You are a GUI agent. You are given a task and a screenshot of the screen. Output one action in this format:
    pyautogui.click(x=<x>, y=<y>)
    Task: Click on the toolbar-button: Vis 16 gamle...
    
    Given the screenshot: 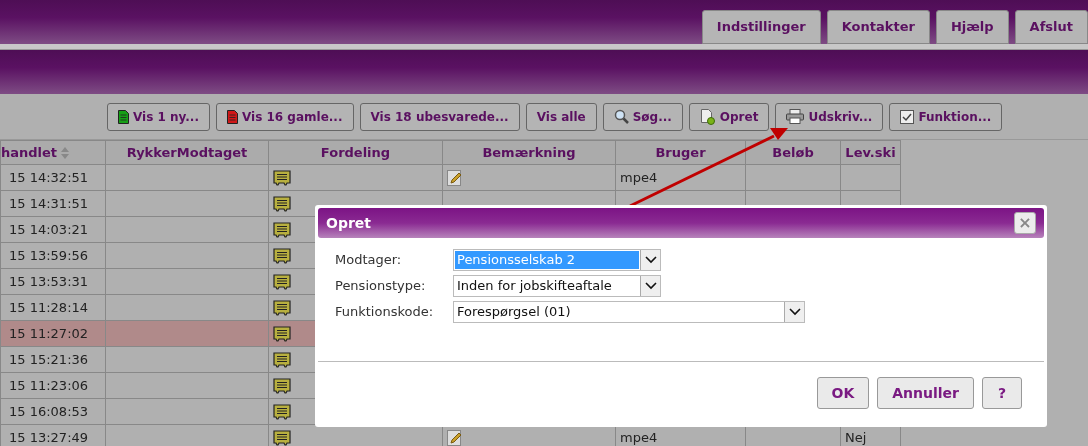 What is the action you would take?
    pyautogui.click(x=285, y=116)
    